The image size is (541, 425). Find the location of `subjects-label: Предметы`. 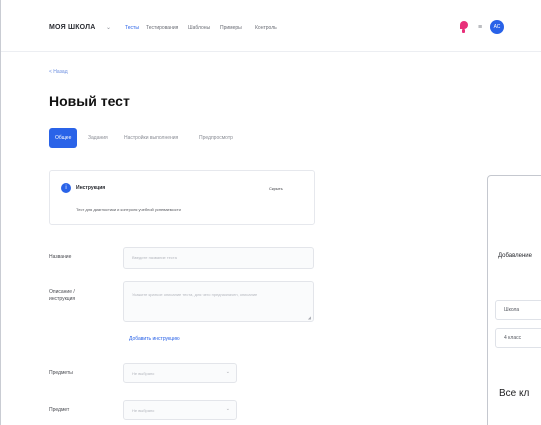

subjects-label: Предметы is located at coordinates (61, 373).